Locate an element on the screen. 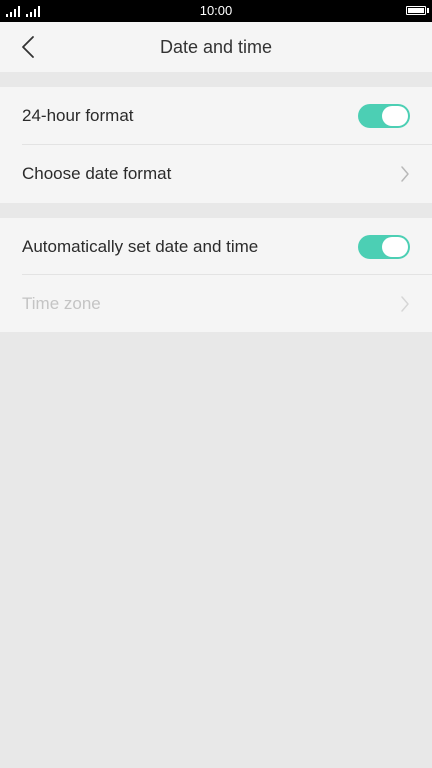  toggle-24-hour is located at coordinates (384, 116).